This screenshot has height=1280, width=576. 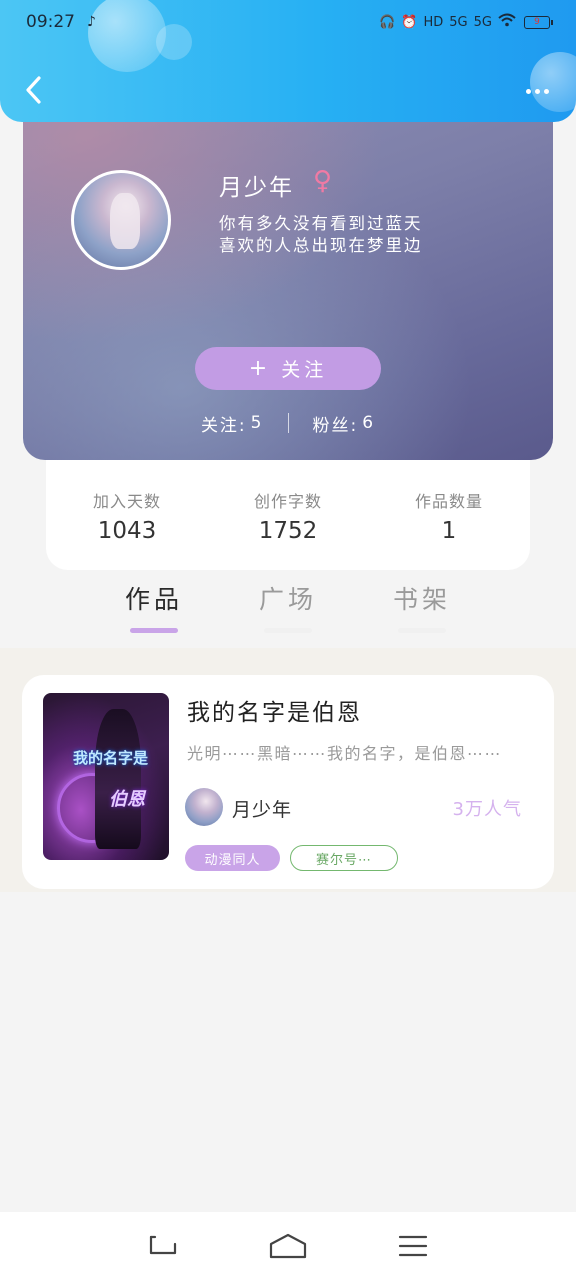 I want to click on tab-label: 作品, so click(x=153, y=599).